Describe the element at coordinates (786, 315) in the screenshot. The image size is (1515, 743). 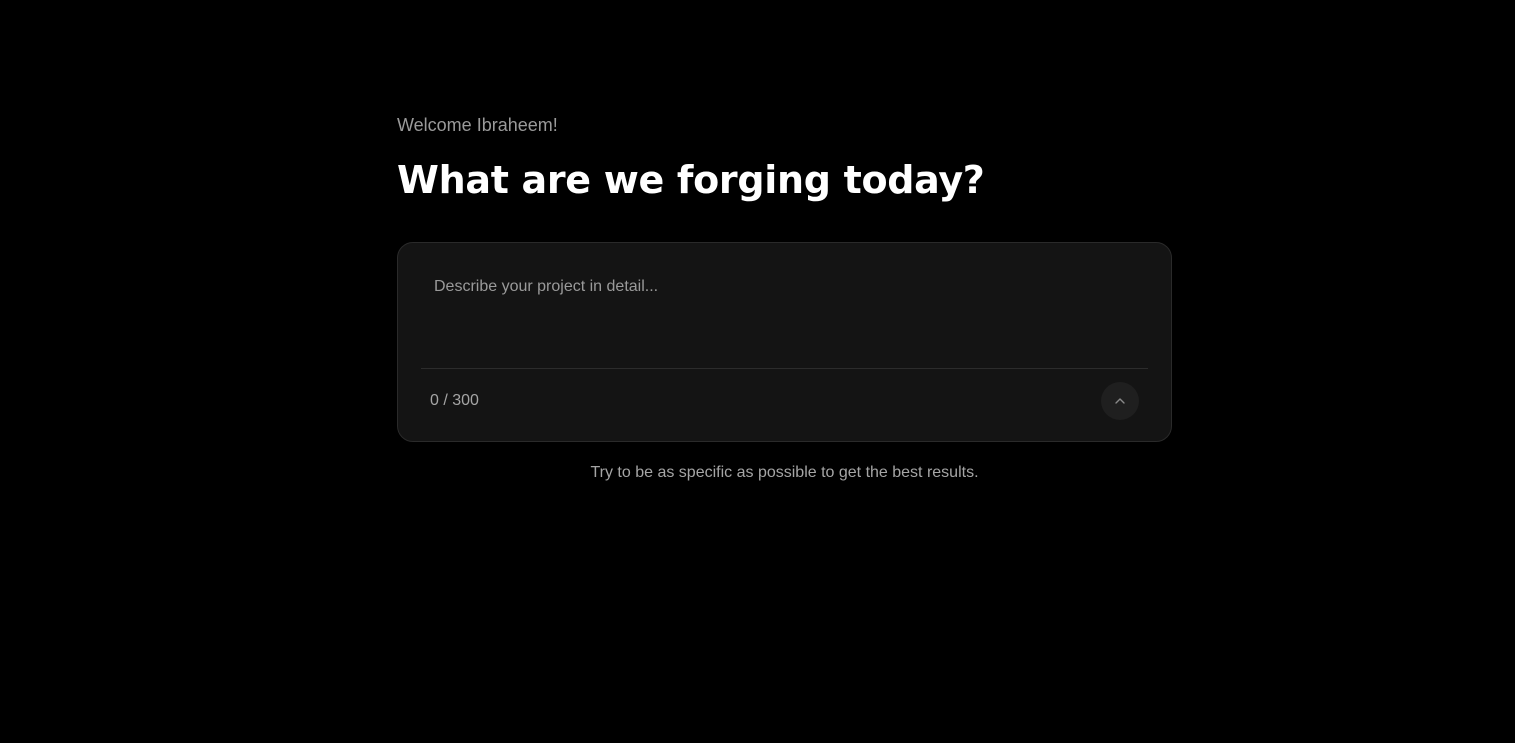
I see `project-description-input` at that location.